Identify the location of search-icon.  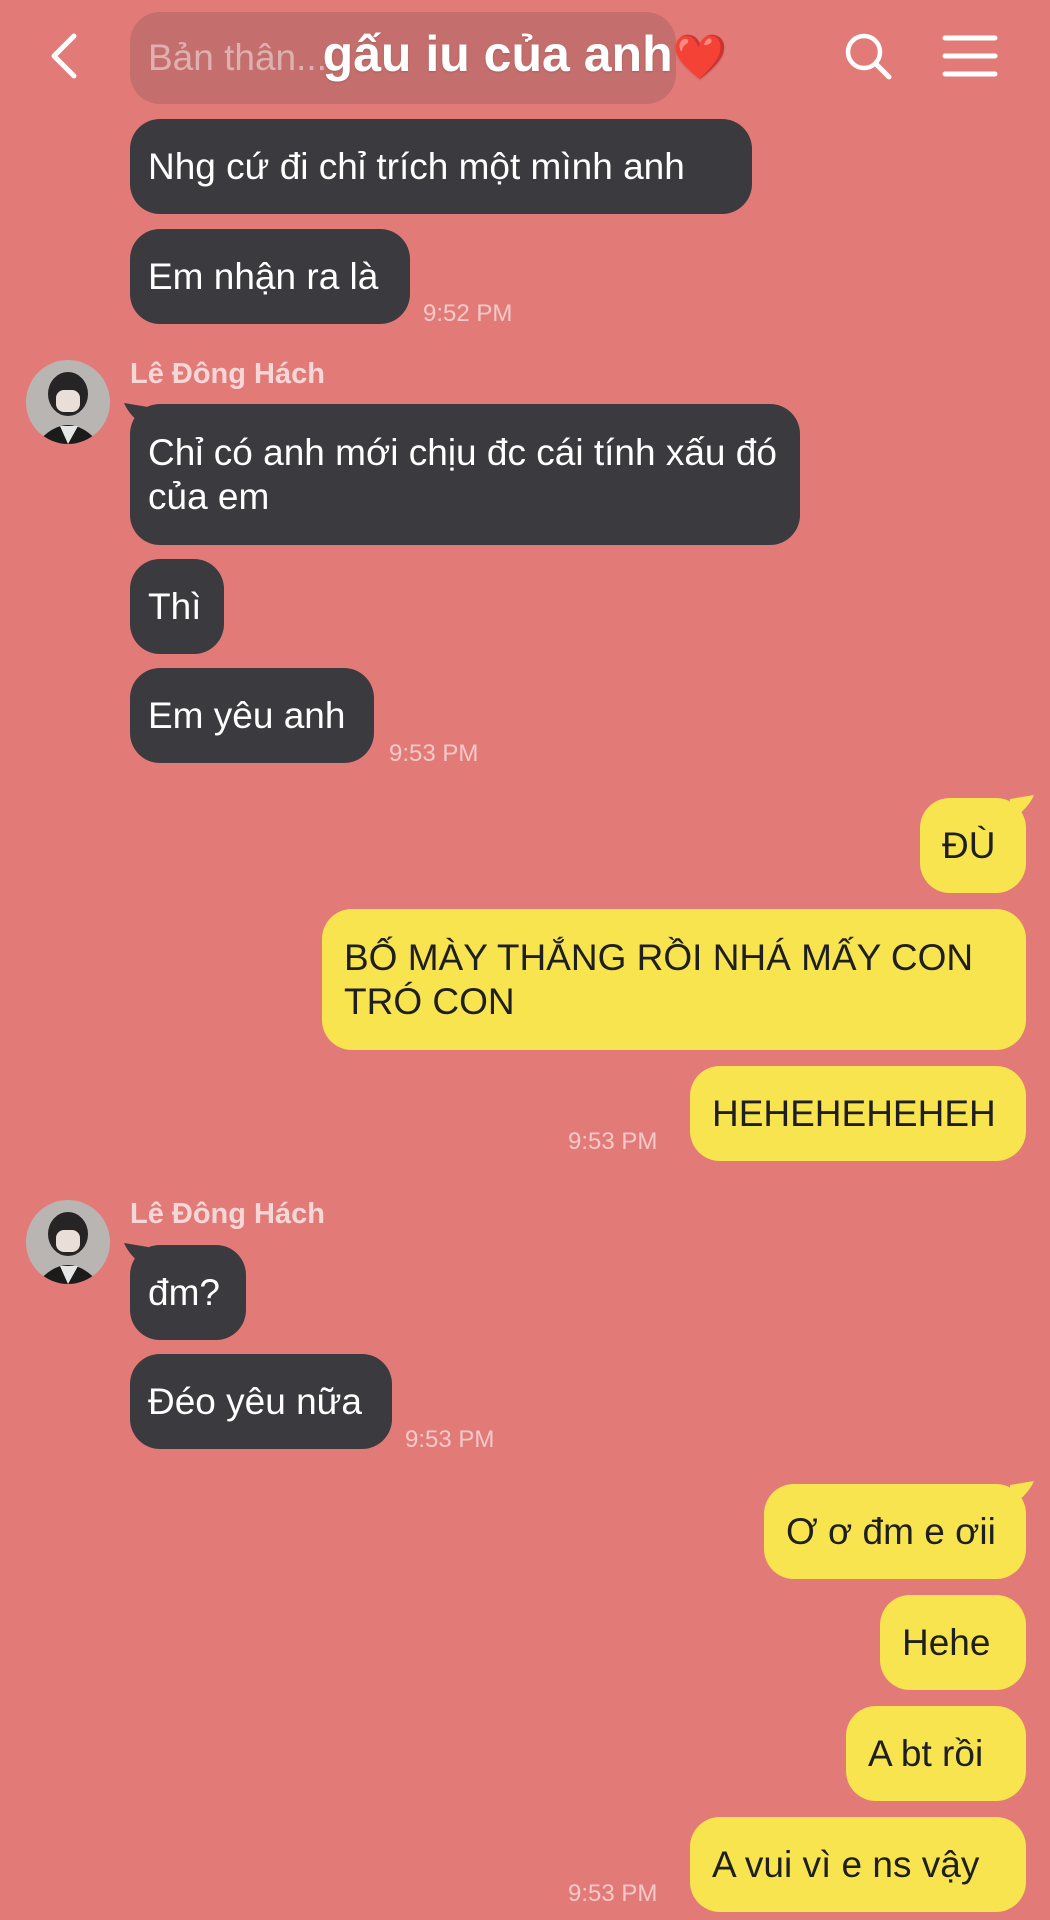
(868, 56).